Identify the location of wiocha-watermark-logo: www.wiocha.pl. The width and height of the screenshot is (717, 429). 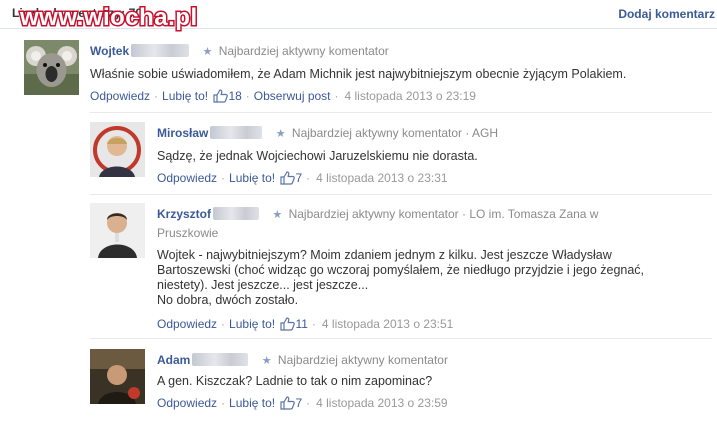
(108, 18).